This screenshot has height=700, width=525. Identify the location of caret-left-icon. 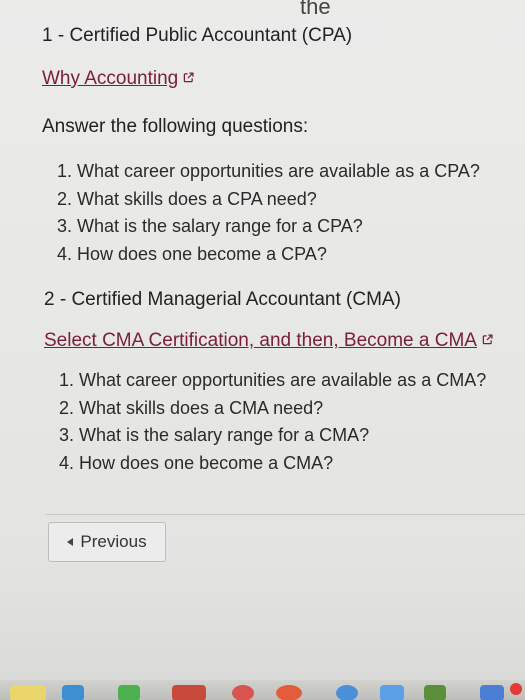
(70, 542).